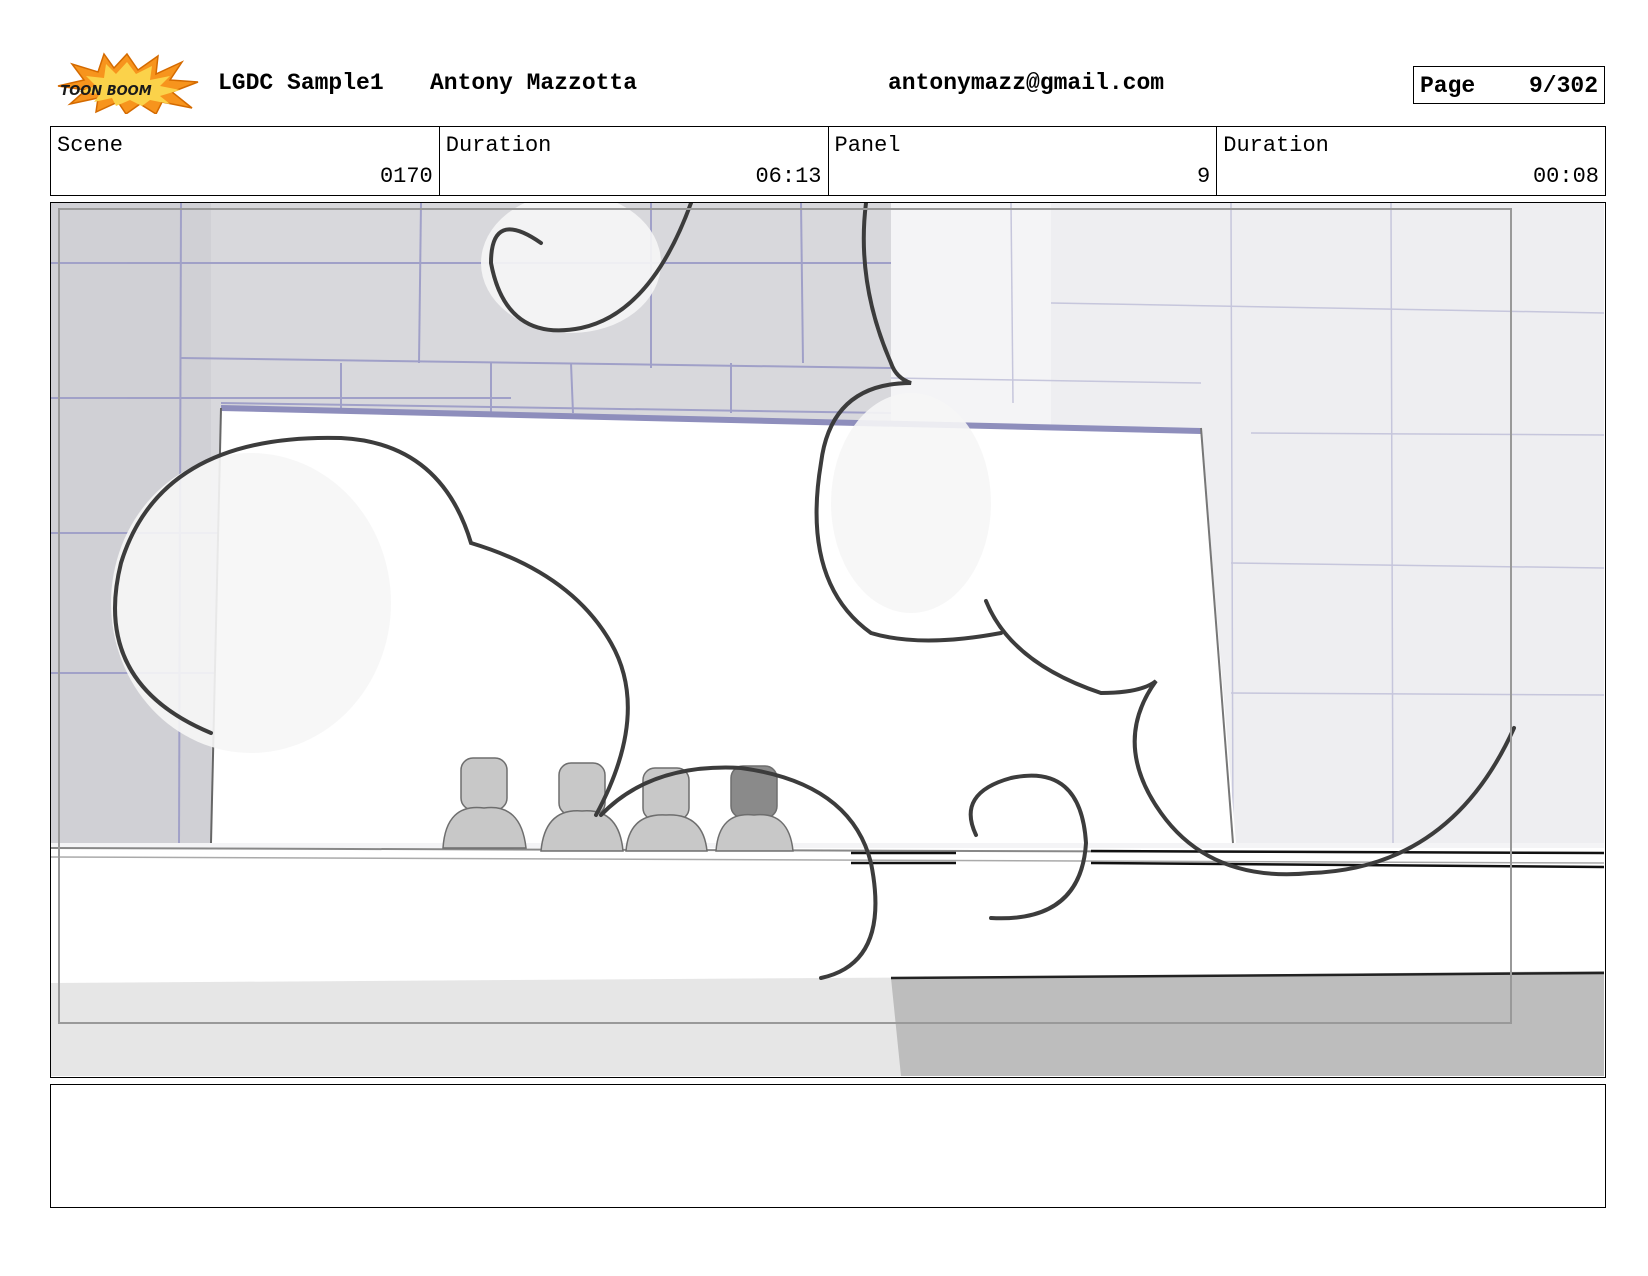 Image resolution: width=1648 pixels, height=1276 pixels. Describe the element at coordinates (245, 161) in the screenshot. I see `scene-cell: Scene 0170` at that location.